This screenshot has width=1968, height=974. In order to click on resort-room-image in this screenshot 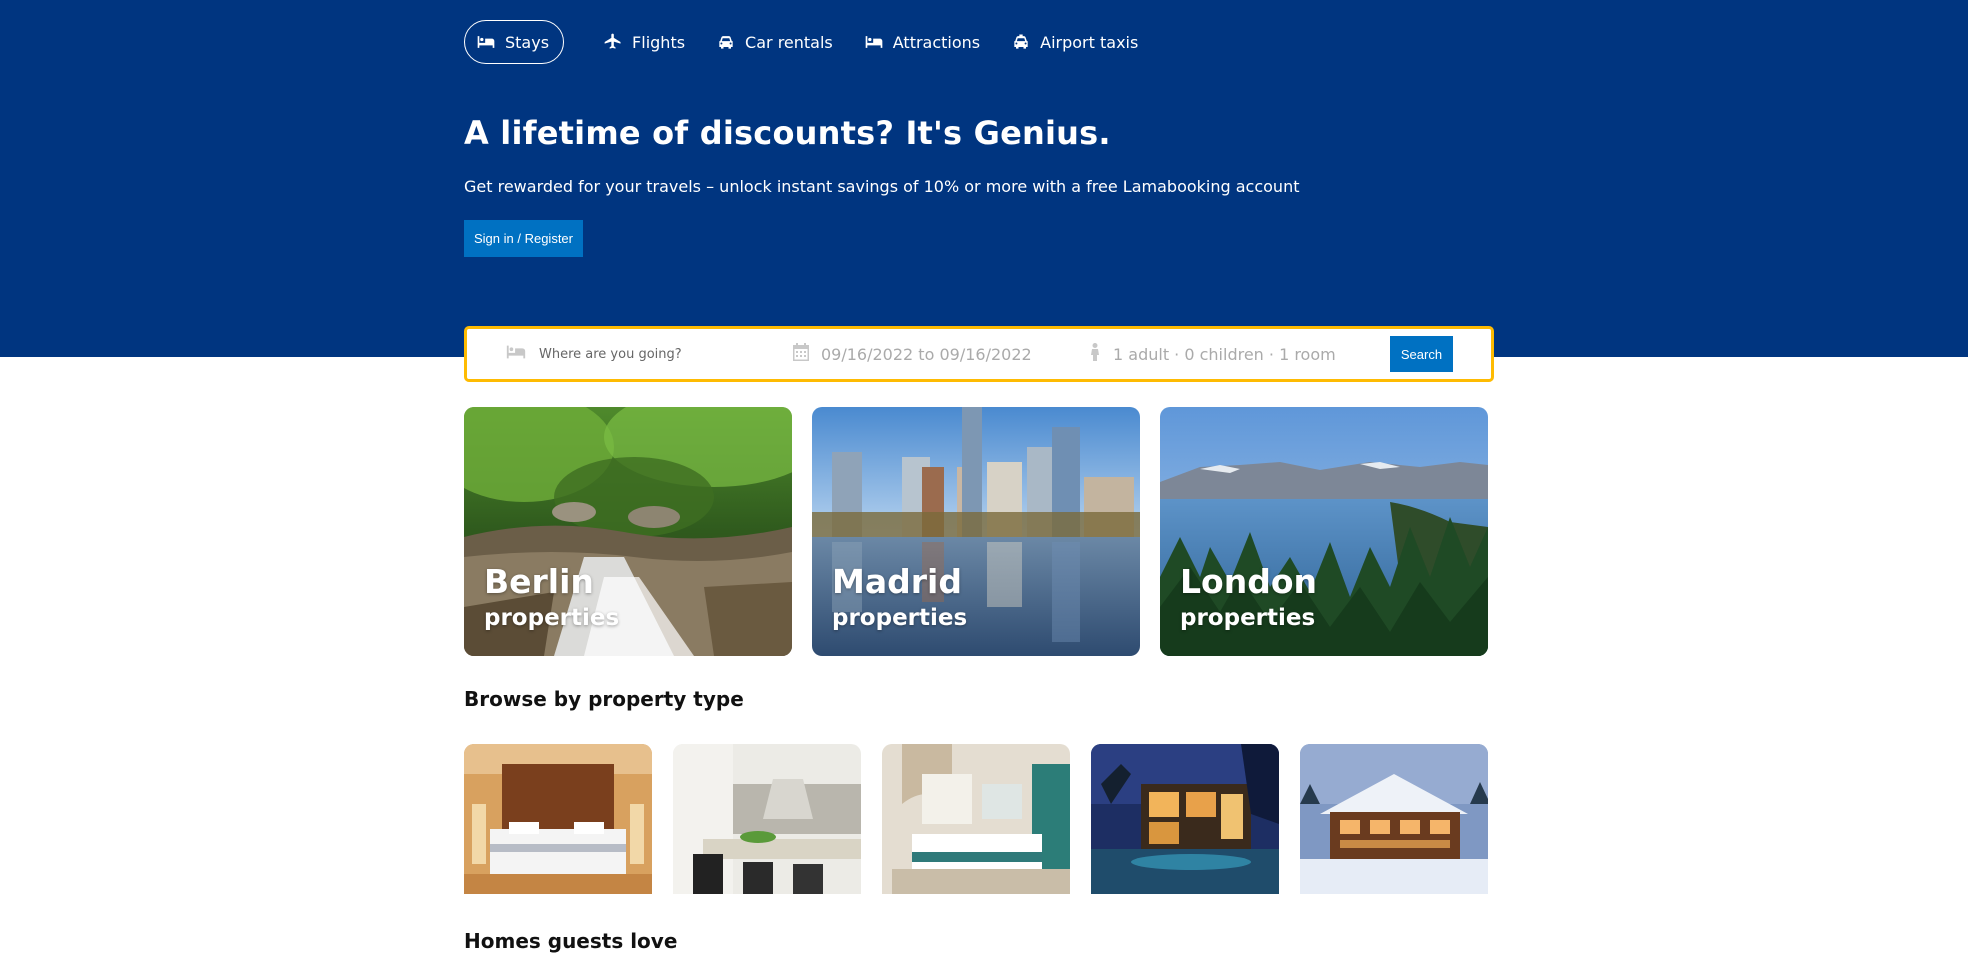, I will do `click(976, 819)`.